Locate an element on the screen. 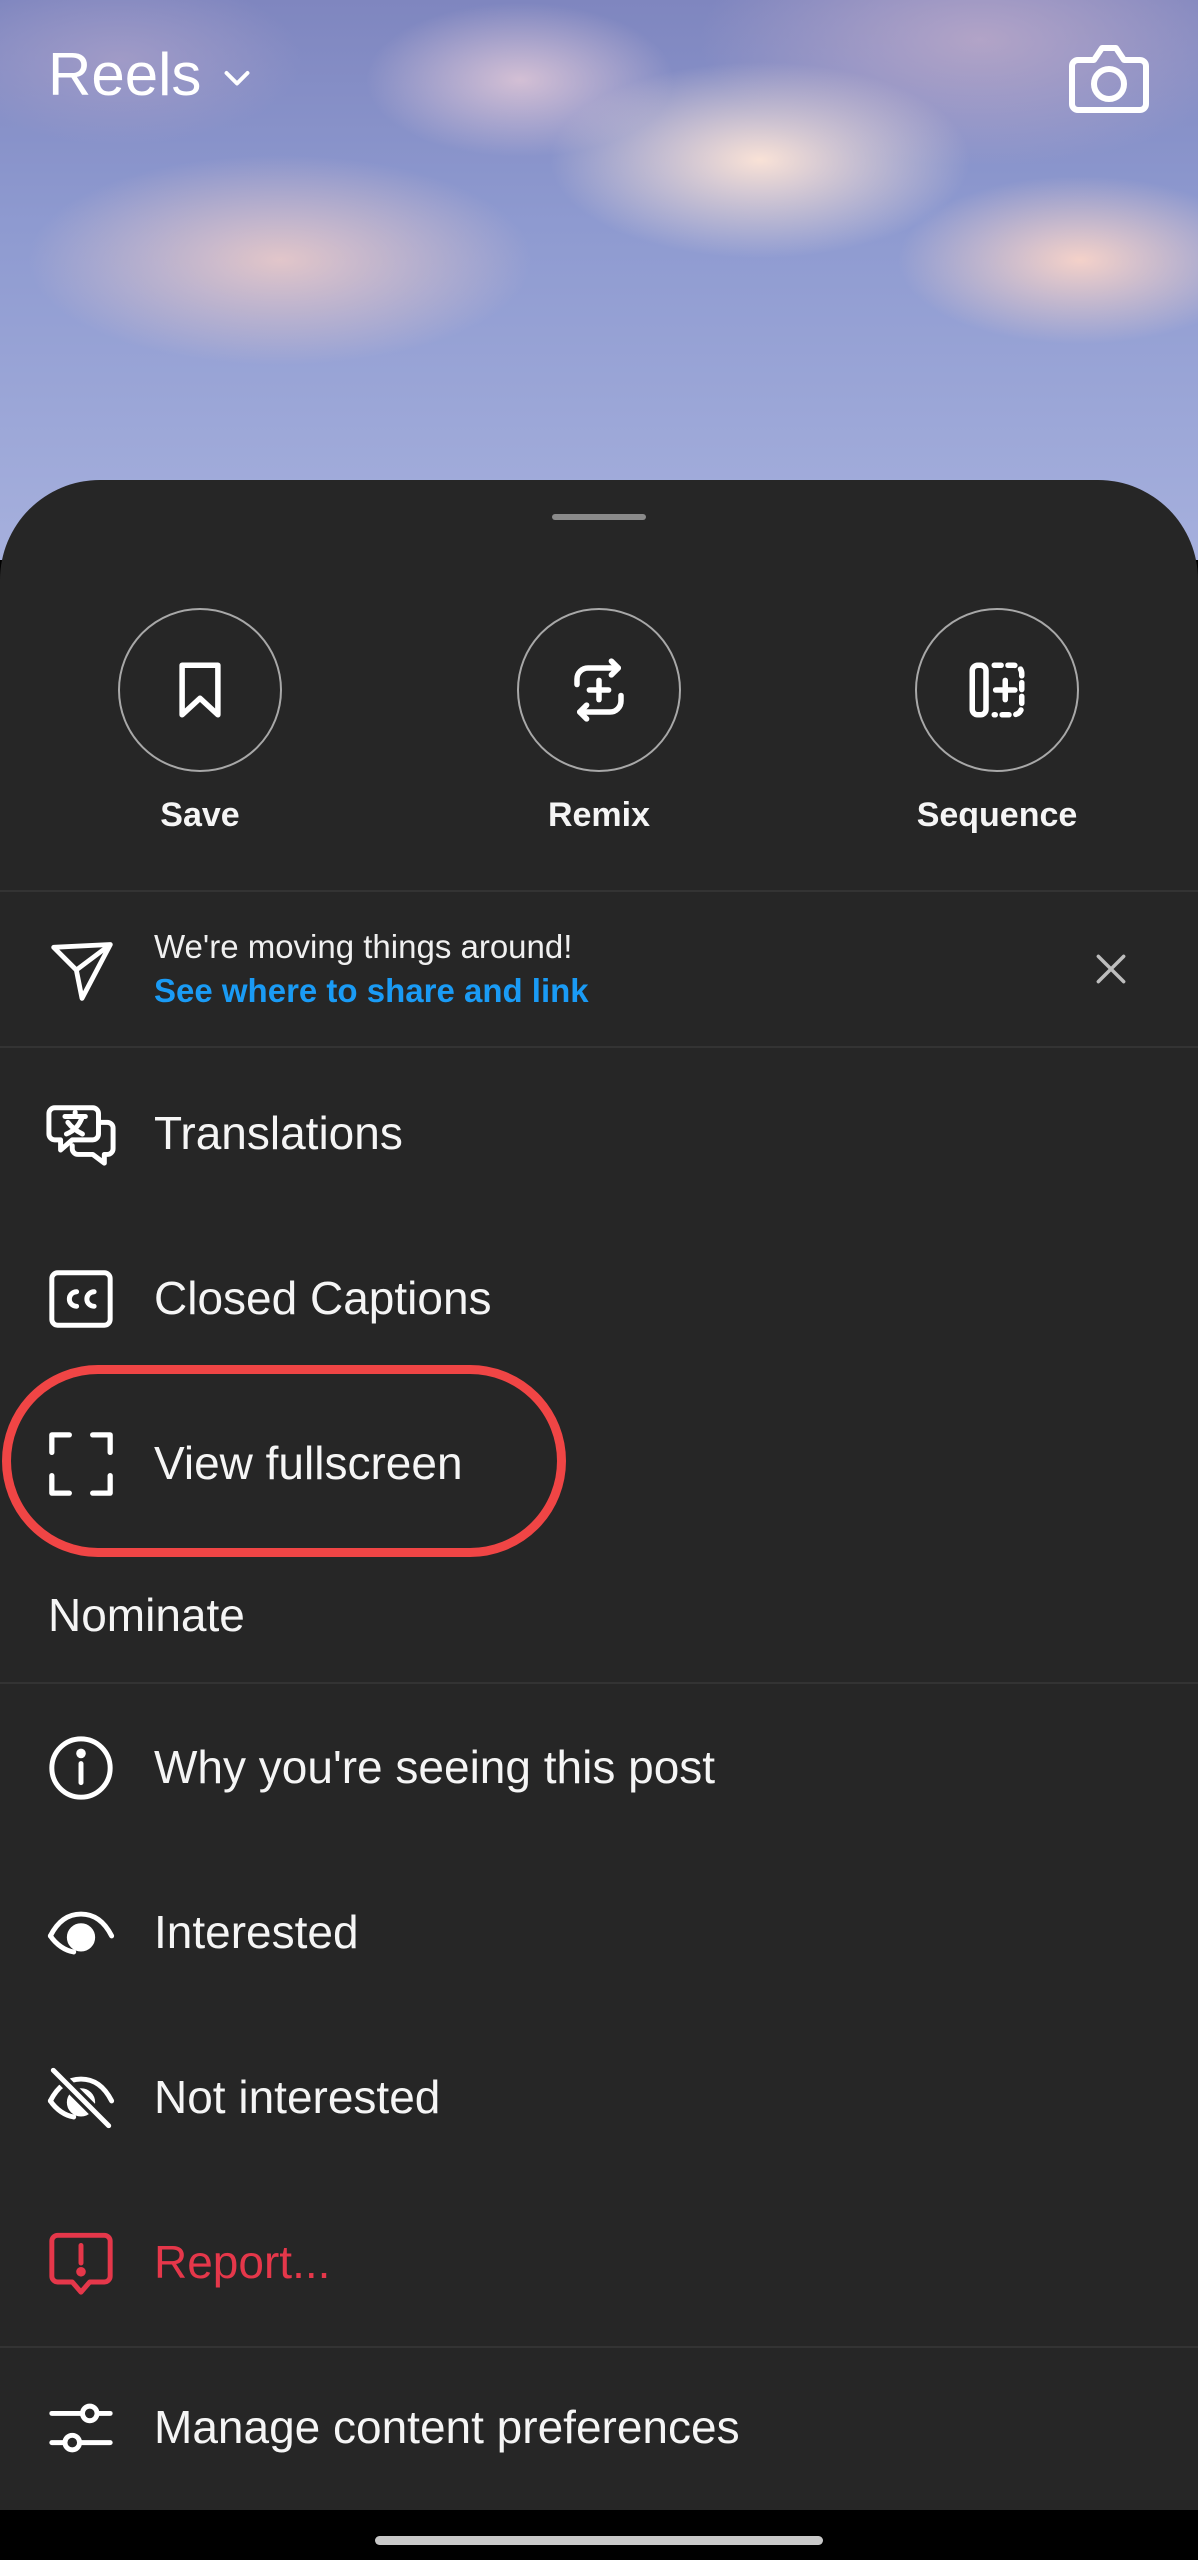  remix-circle is located at coordinates (599, 690).